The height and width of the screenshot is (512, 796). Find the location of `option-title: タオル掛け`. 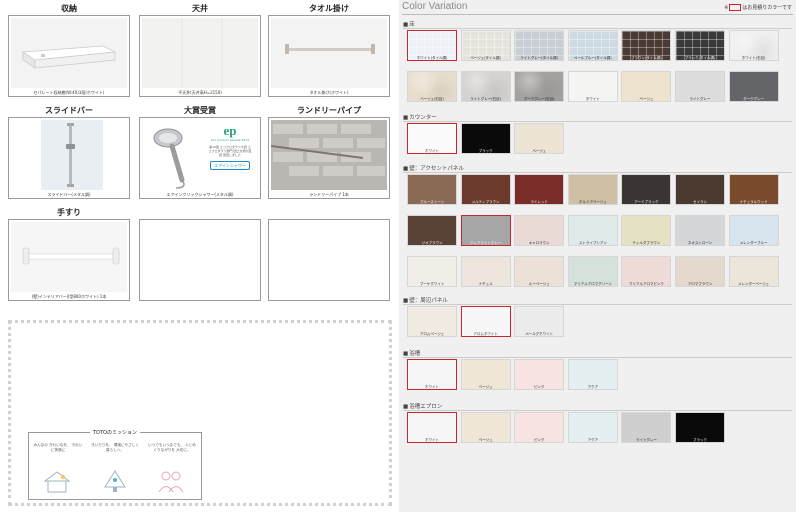

option-title: タオル掛け is located at coordinates (329, 8).